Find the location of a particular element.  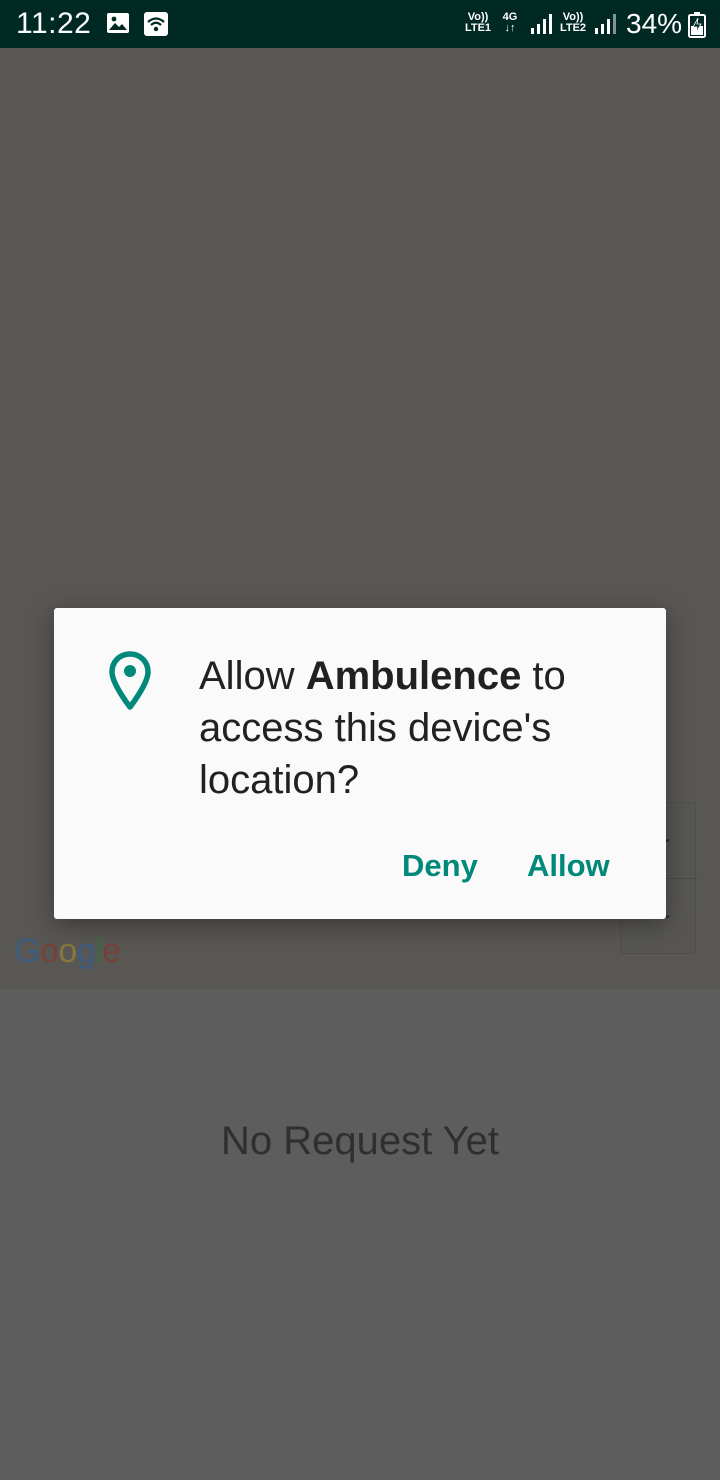

battery-charging-icon is located at coordinates (697, 25).